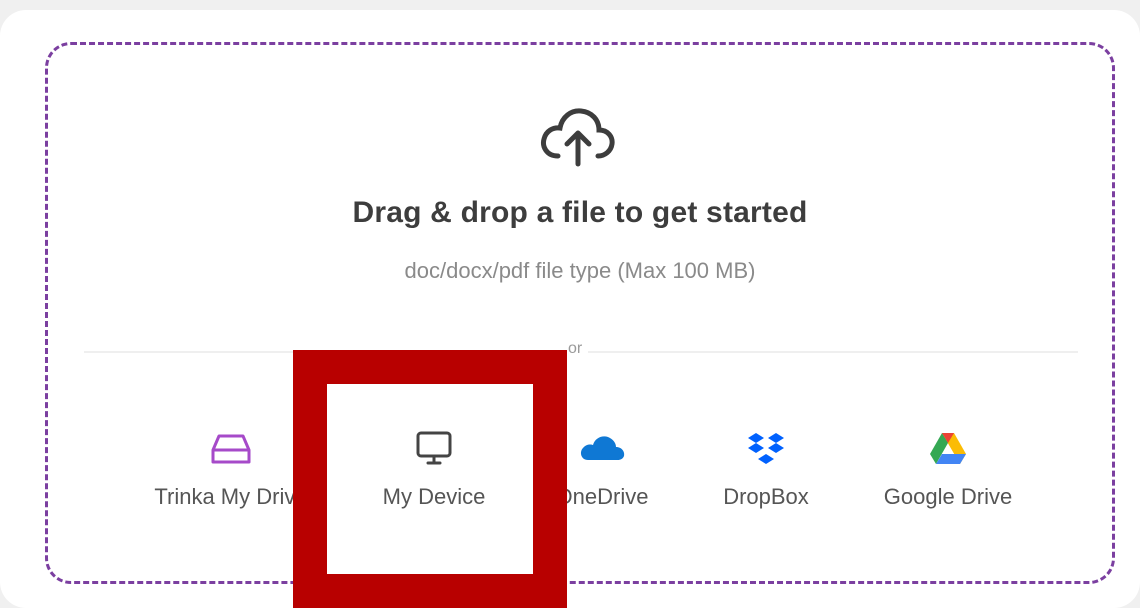  What do you see at coordinates (766, 496) in the screenshot?
I see `source-label: DropBox` at bounding box center [766, 496].